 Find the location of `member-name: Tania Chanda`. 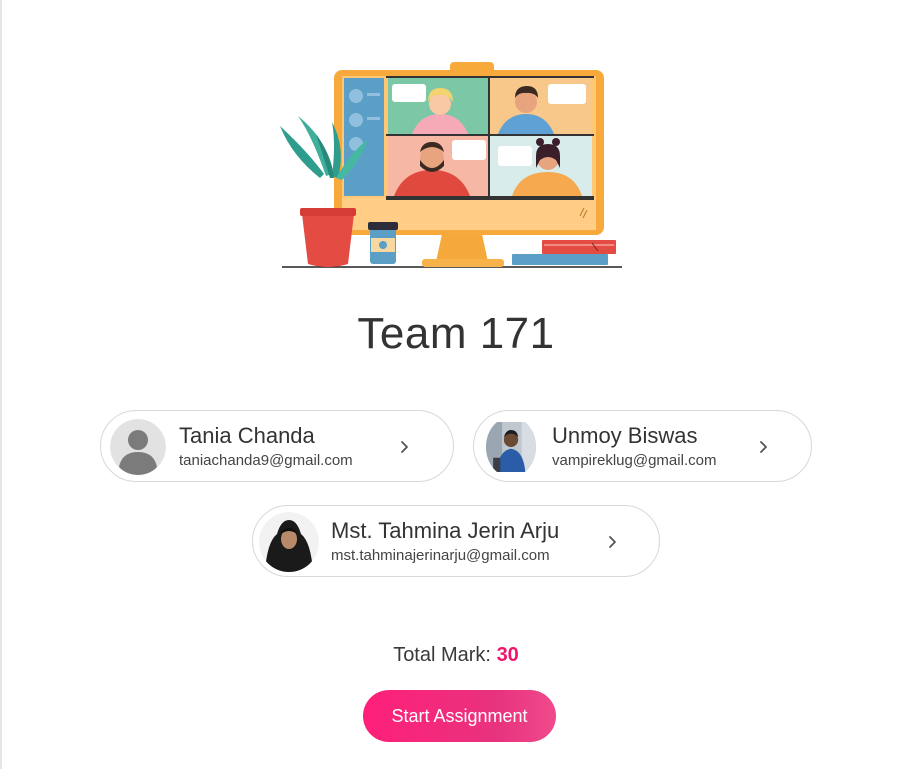

member-name: Tania Chanda is located at coordinates (247, 435).